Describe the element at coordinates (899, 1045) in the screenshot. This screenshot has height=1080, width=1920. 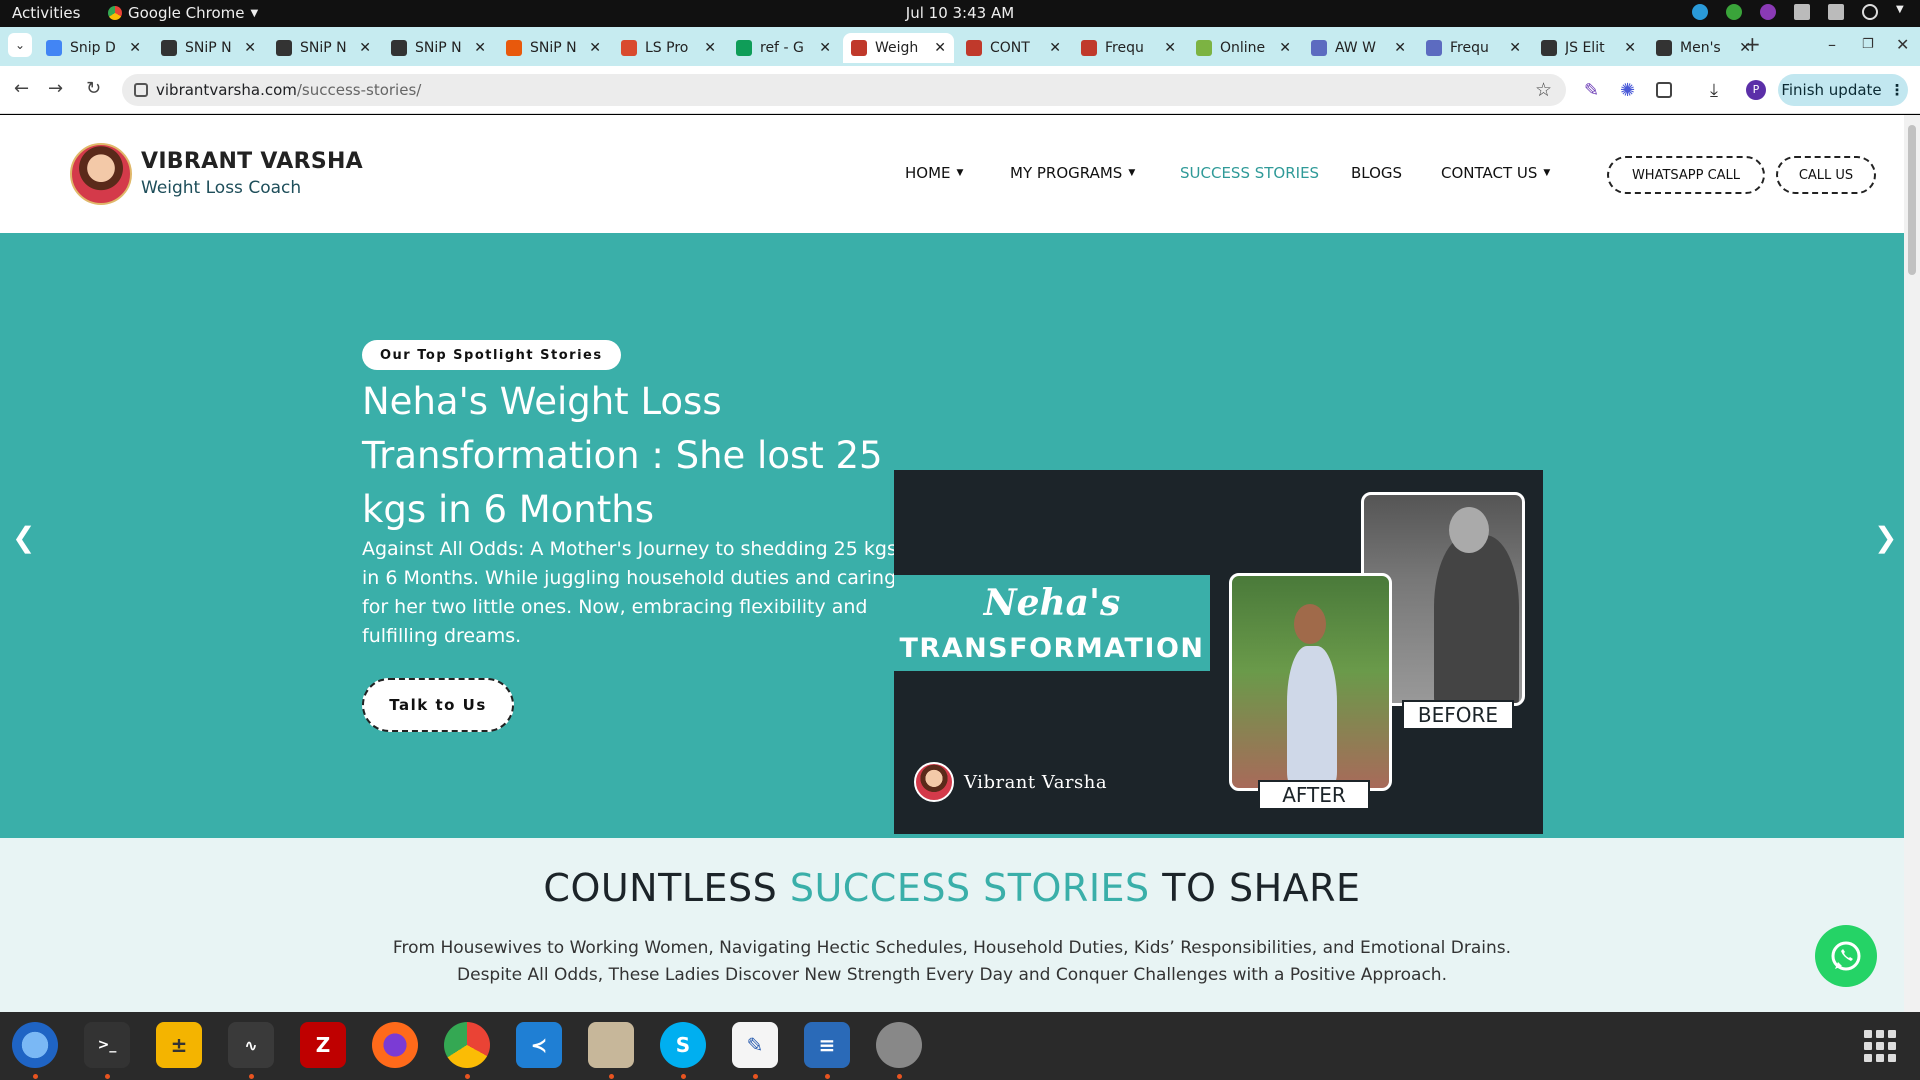
I see `disk-utility-icon` at that location.